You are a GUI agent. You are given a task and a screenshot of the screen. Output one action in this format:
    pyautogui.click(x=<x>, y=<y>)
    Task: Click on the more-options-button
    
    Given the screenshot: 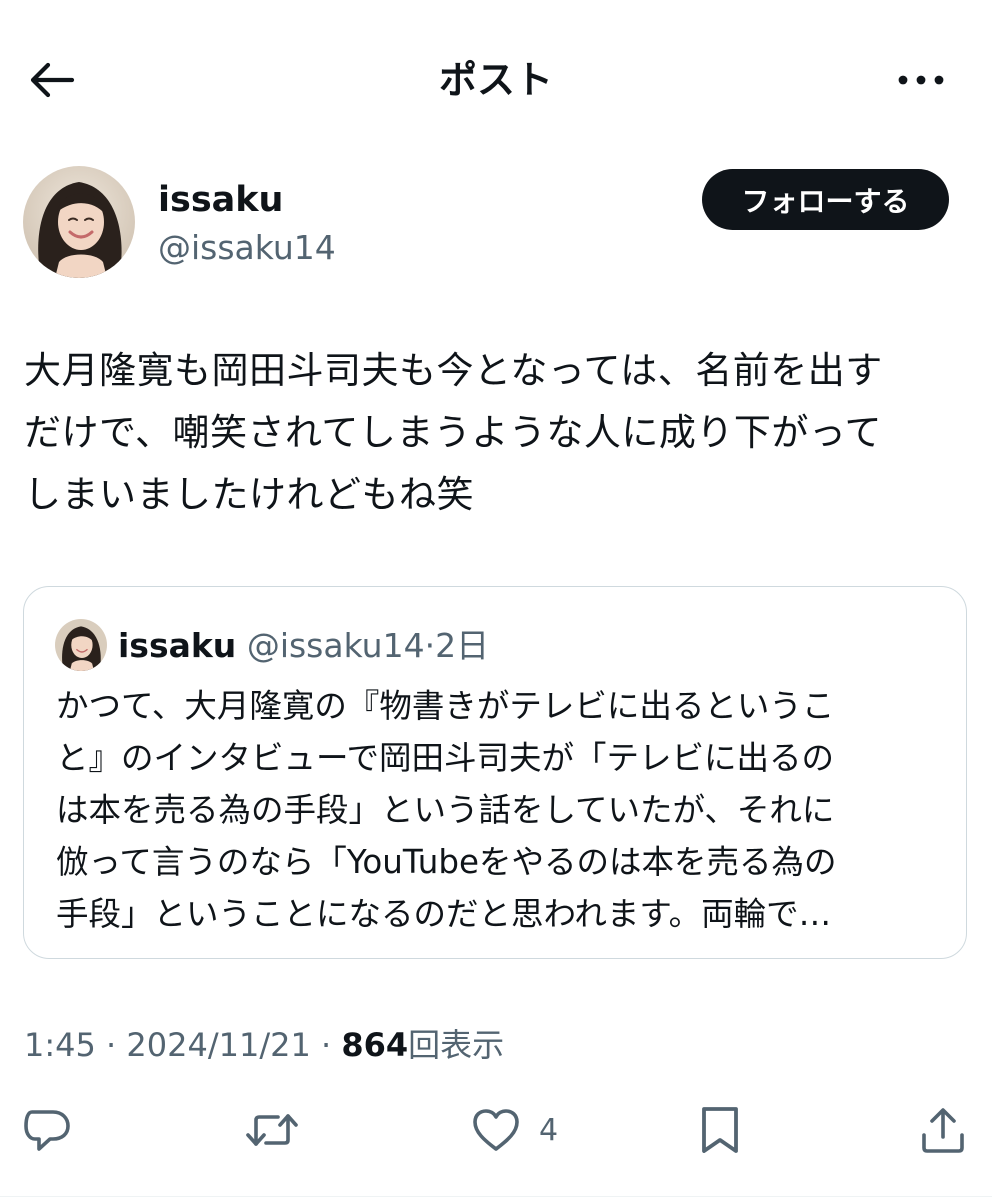 What is the action you would take?
    pyautogui.click(x=921, y=80)
    